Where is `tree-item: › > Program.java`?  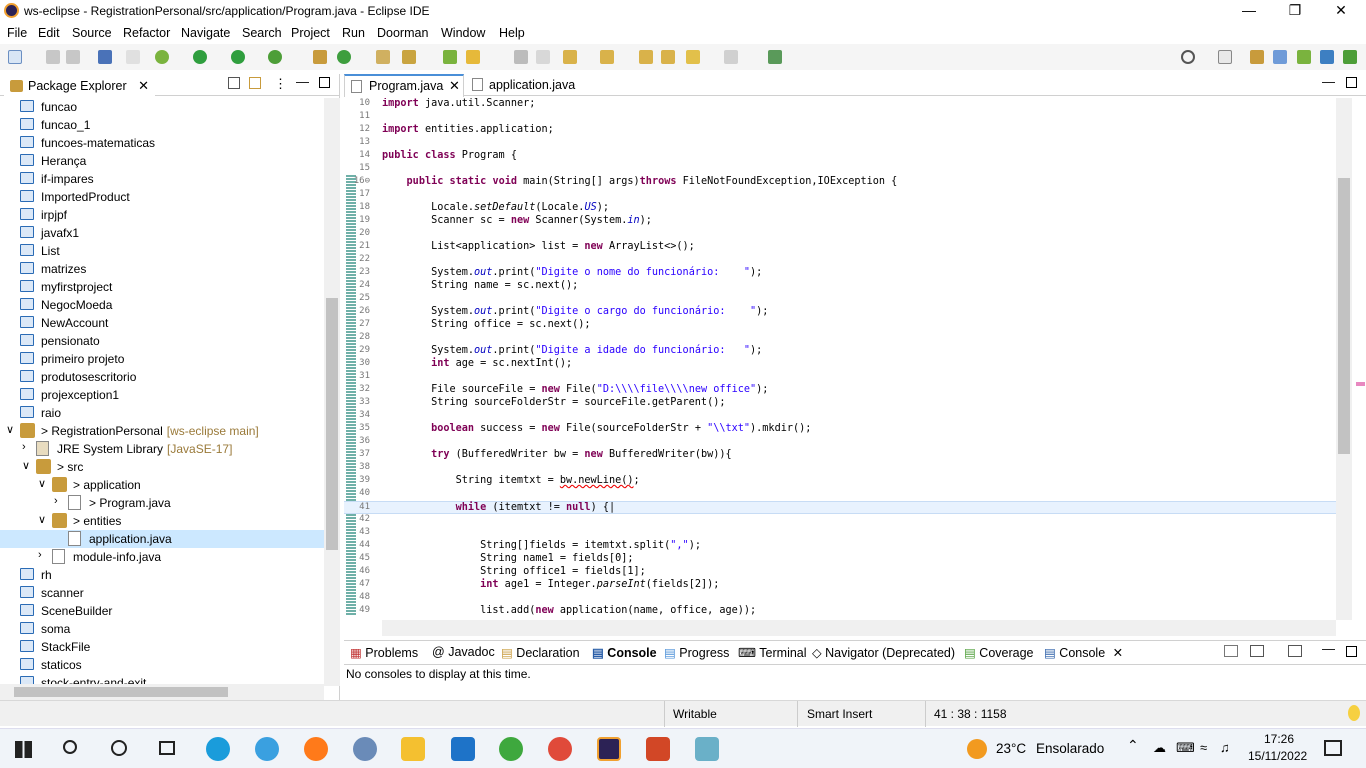 tree-item: › > Program.java is located at coordinates (162, 503).